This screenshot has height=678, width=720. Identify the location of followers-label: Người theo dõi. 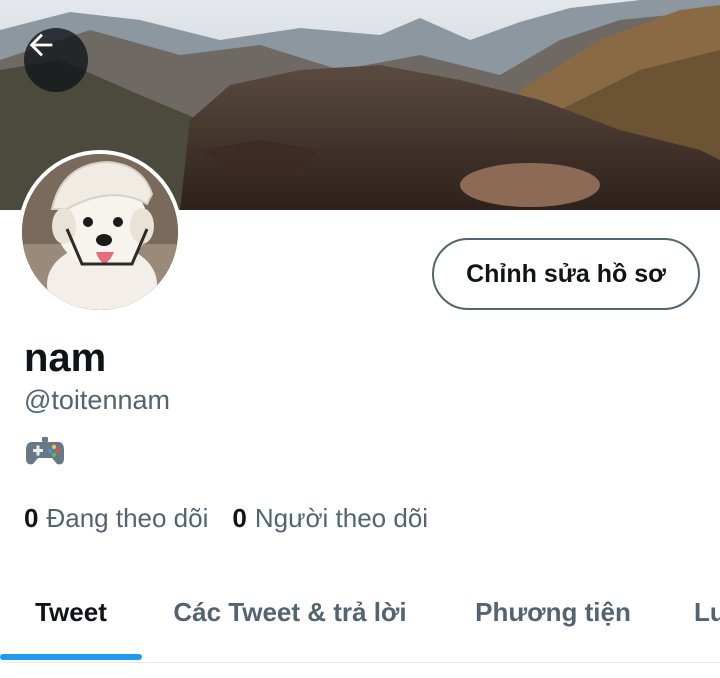
(341, 518).